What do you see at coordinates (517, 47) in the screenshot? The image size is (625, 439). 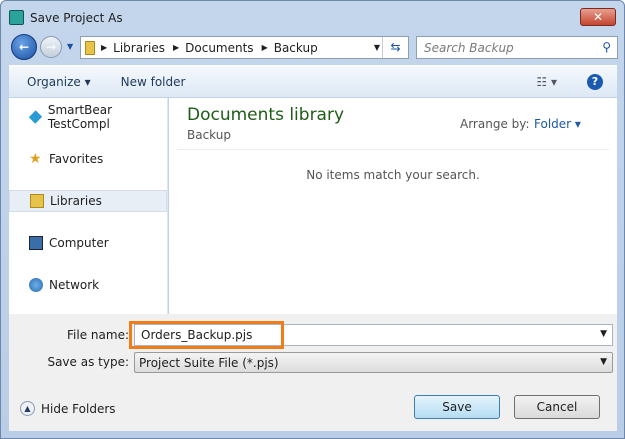 I see `search-input: Search Backup ⚲` at bounding box center [517, 47].